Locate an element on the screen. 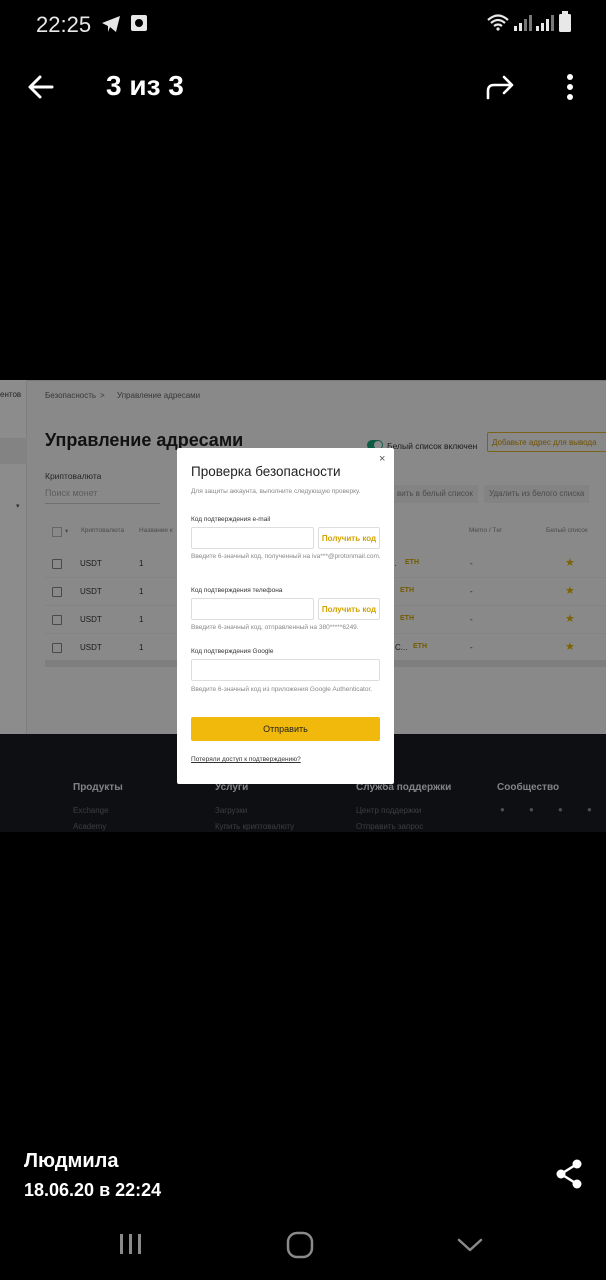 The image size is (606, 1280). submit-button: Отправить is located at coordinates (285, 729).